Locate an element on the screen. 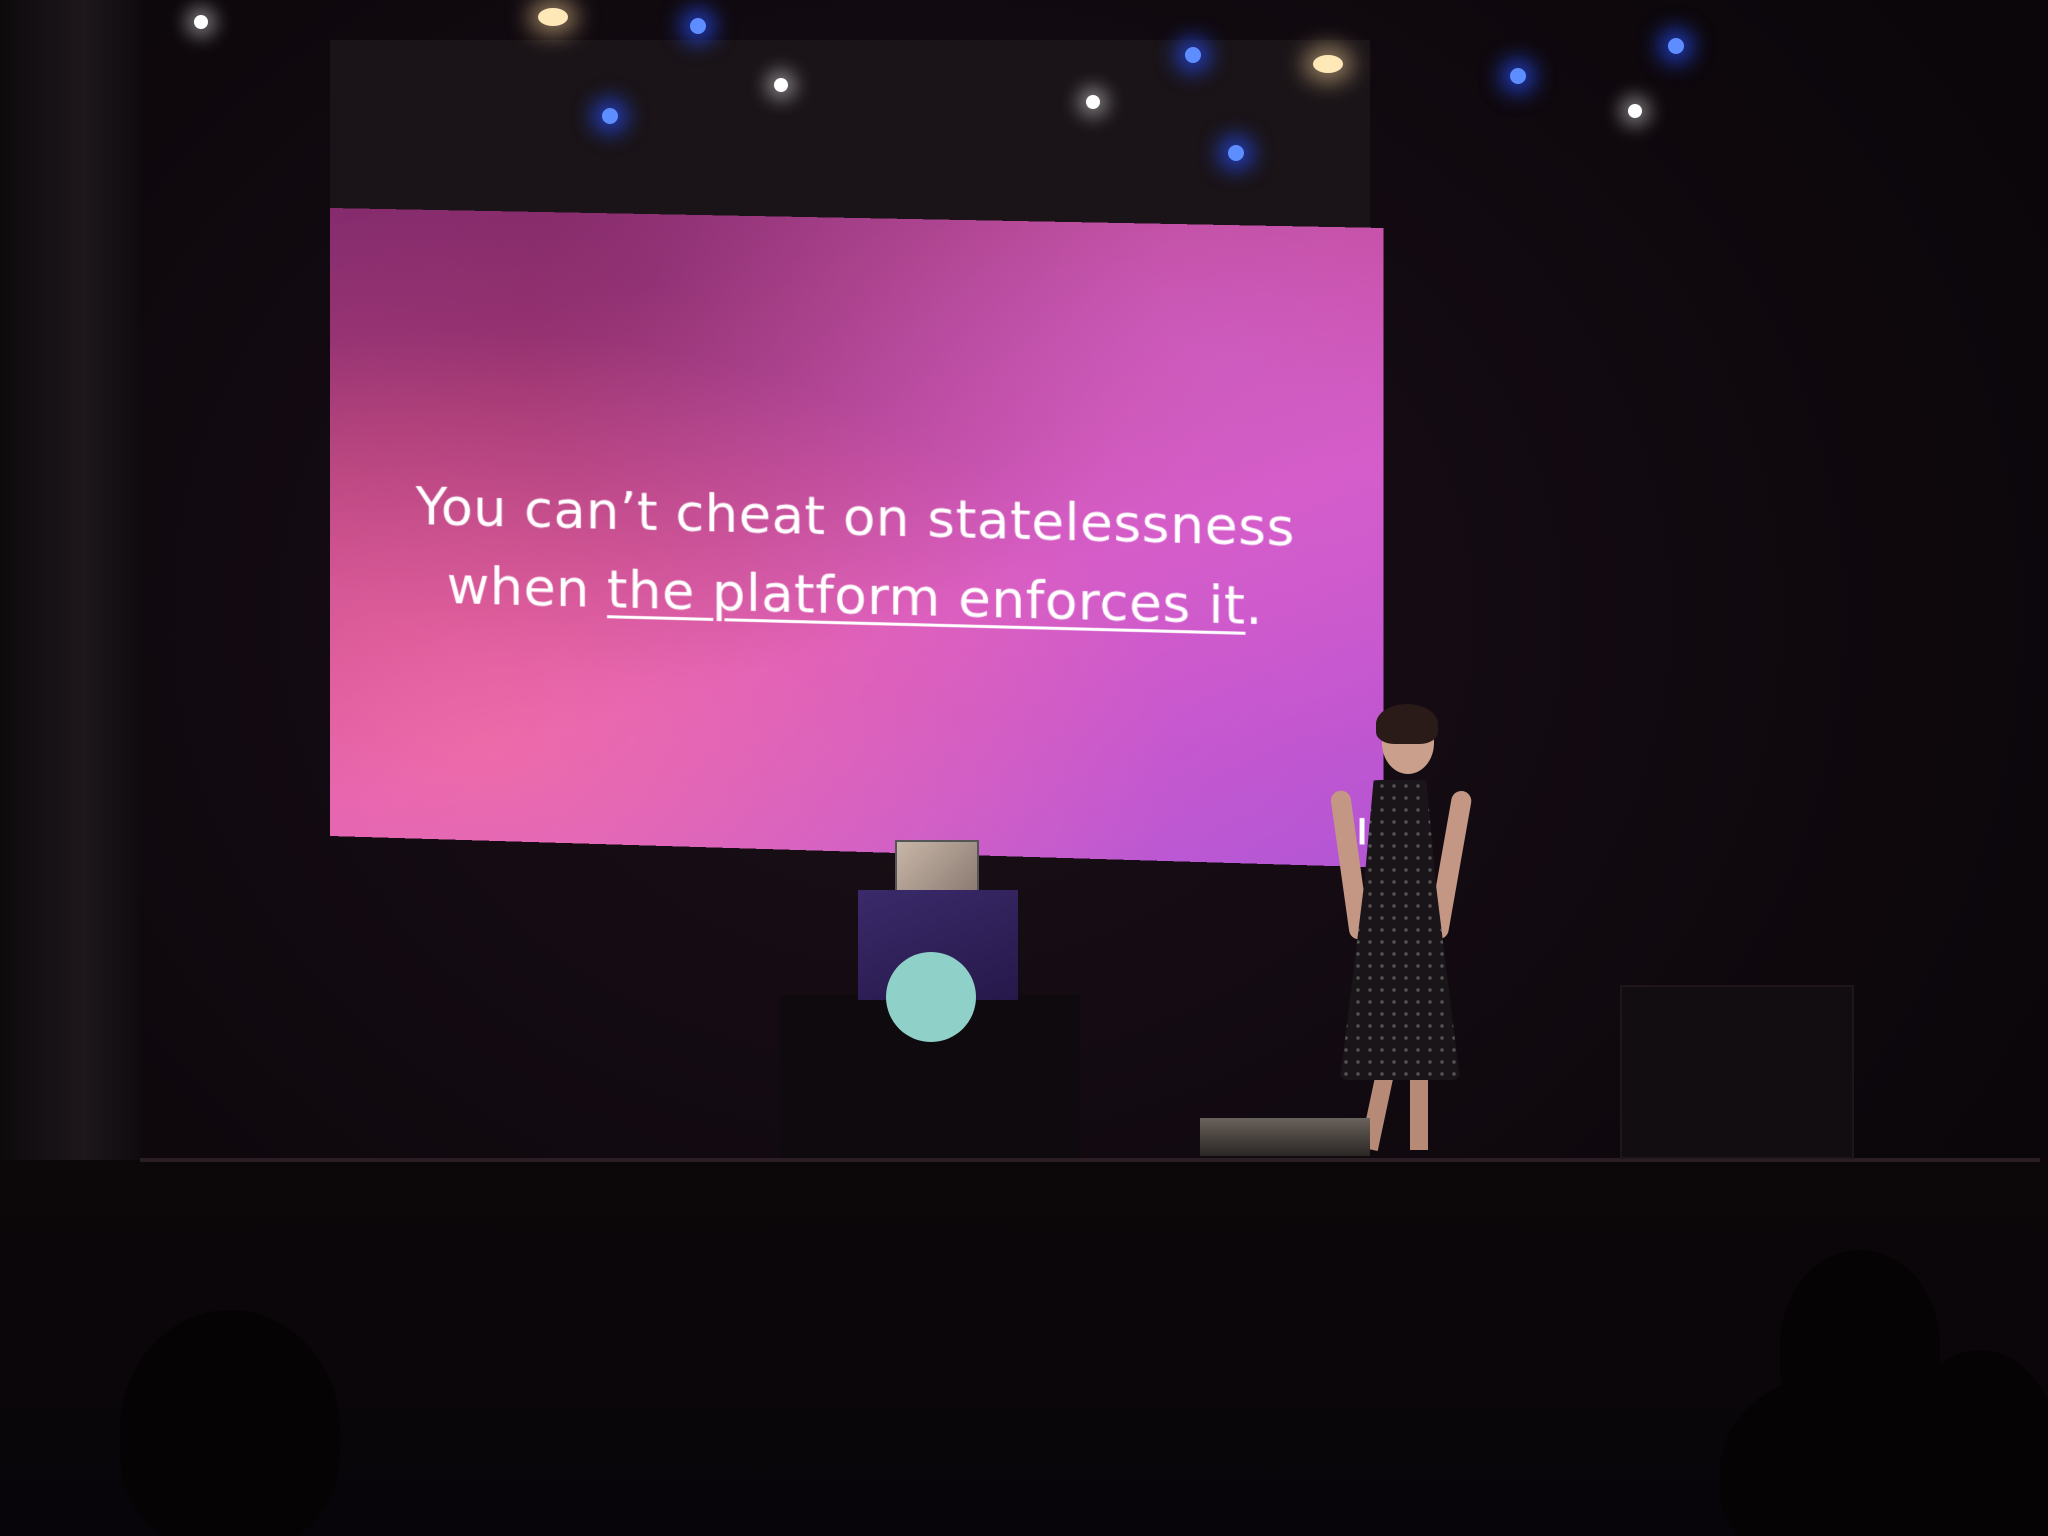 Image resolution: width=2048 pixels, height=1536 pixels. audience-head is located at coordinates (230, 1423).